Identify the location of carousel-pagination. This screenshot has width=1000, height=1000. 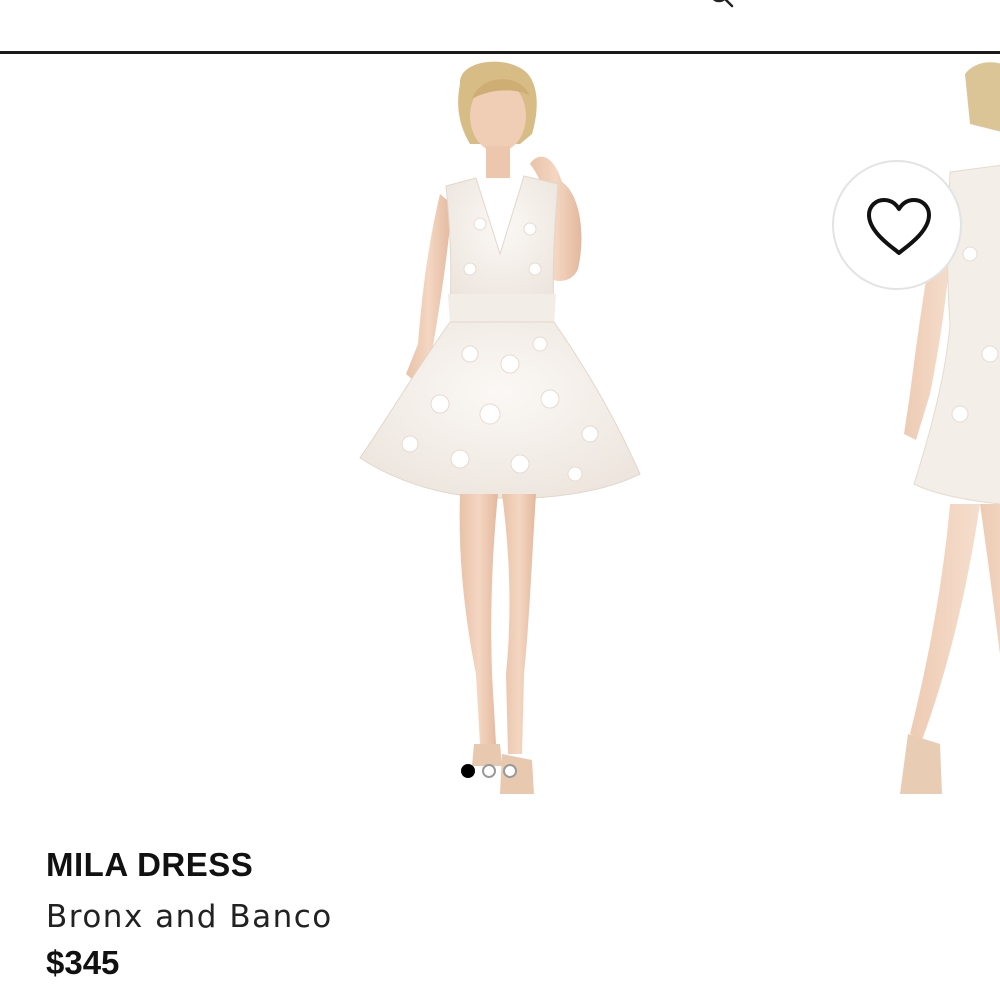
(489, 773).